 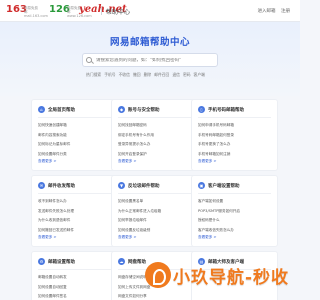 I want to click on client-icon: ▣, so click(x=201, y=185).